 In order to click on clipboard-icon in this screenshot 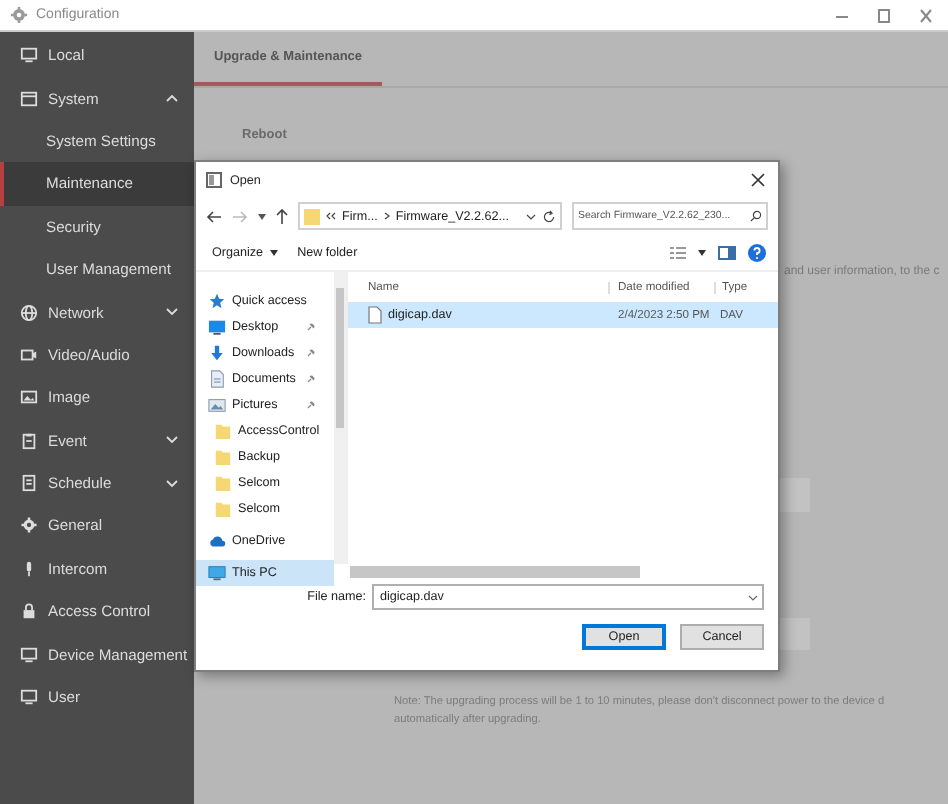, I will do `click(29, 440)`.